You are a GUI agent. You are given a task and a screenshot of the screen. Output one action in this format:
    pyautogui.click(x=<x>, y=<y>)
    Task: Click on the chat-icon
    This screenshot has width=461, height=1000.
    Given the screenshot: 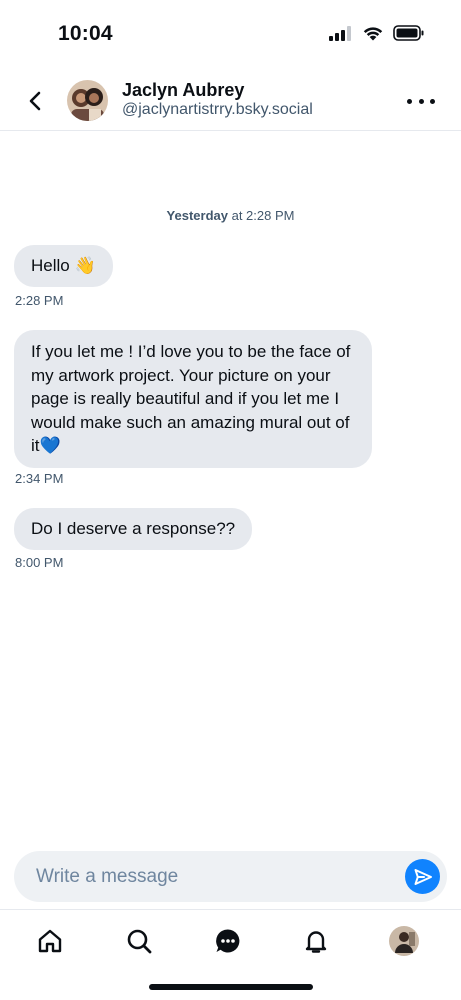 What is the action you would take?
    pyautogui.click(x=228, y=941)
    